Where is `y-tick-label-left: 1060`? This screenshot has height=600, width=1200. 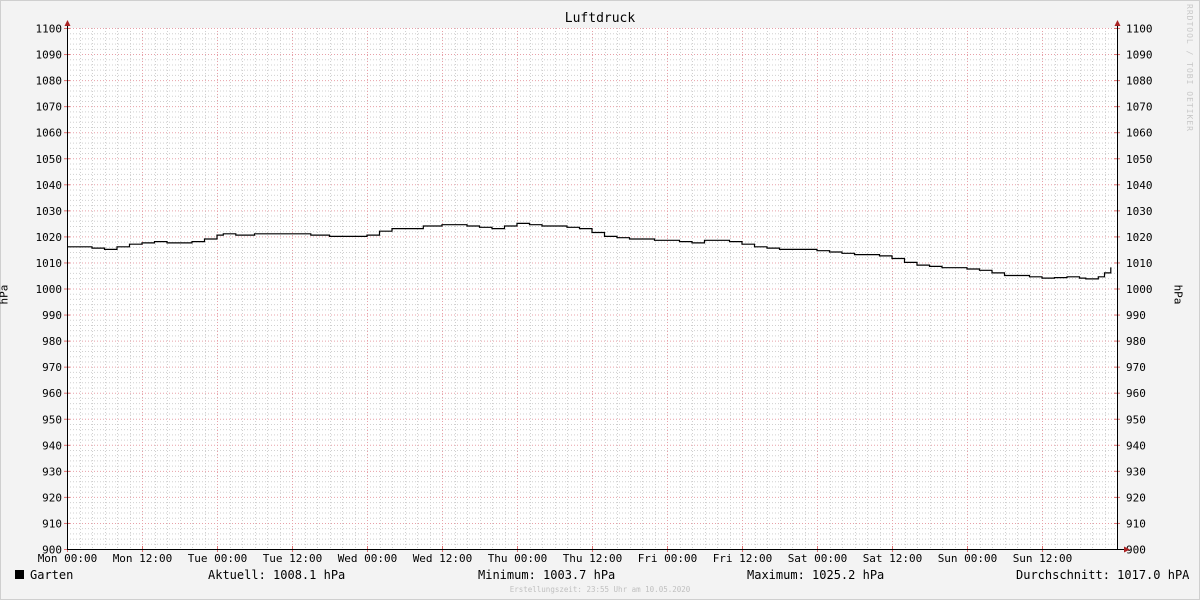
y-tick-label-left: 1060 is located at coordinates (49, 133).